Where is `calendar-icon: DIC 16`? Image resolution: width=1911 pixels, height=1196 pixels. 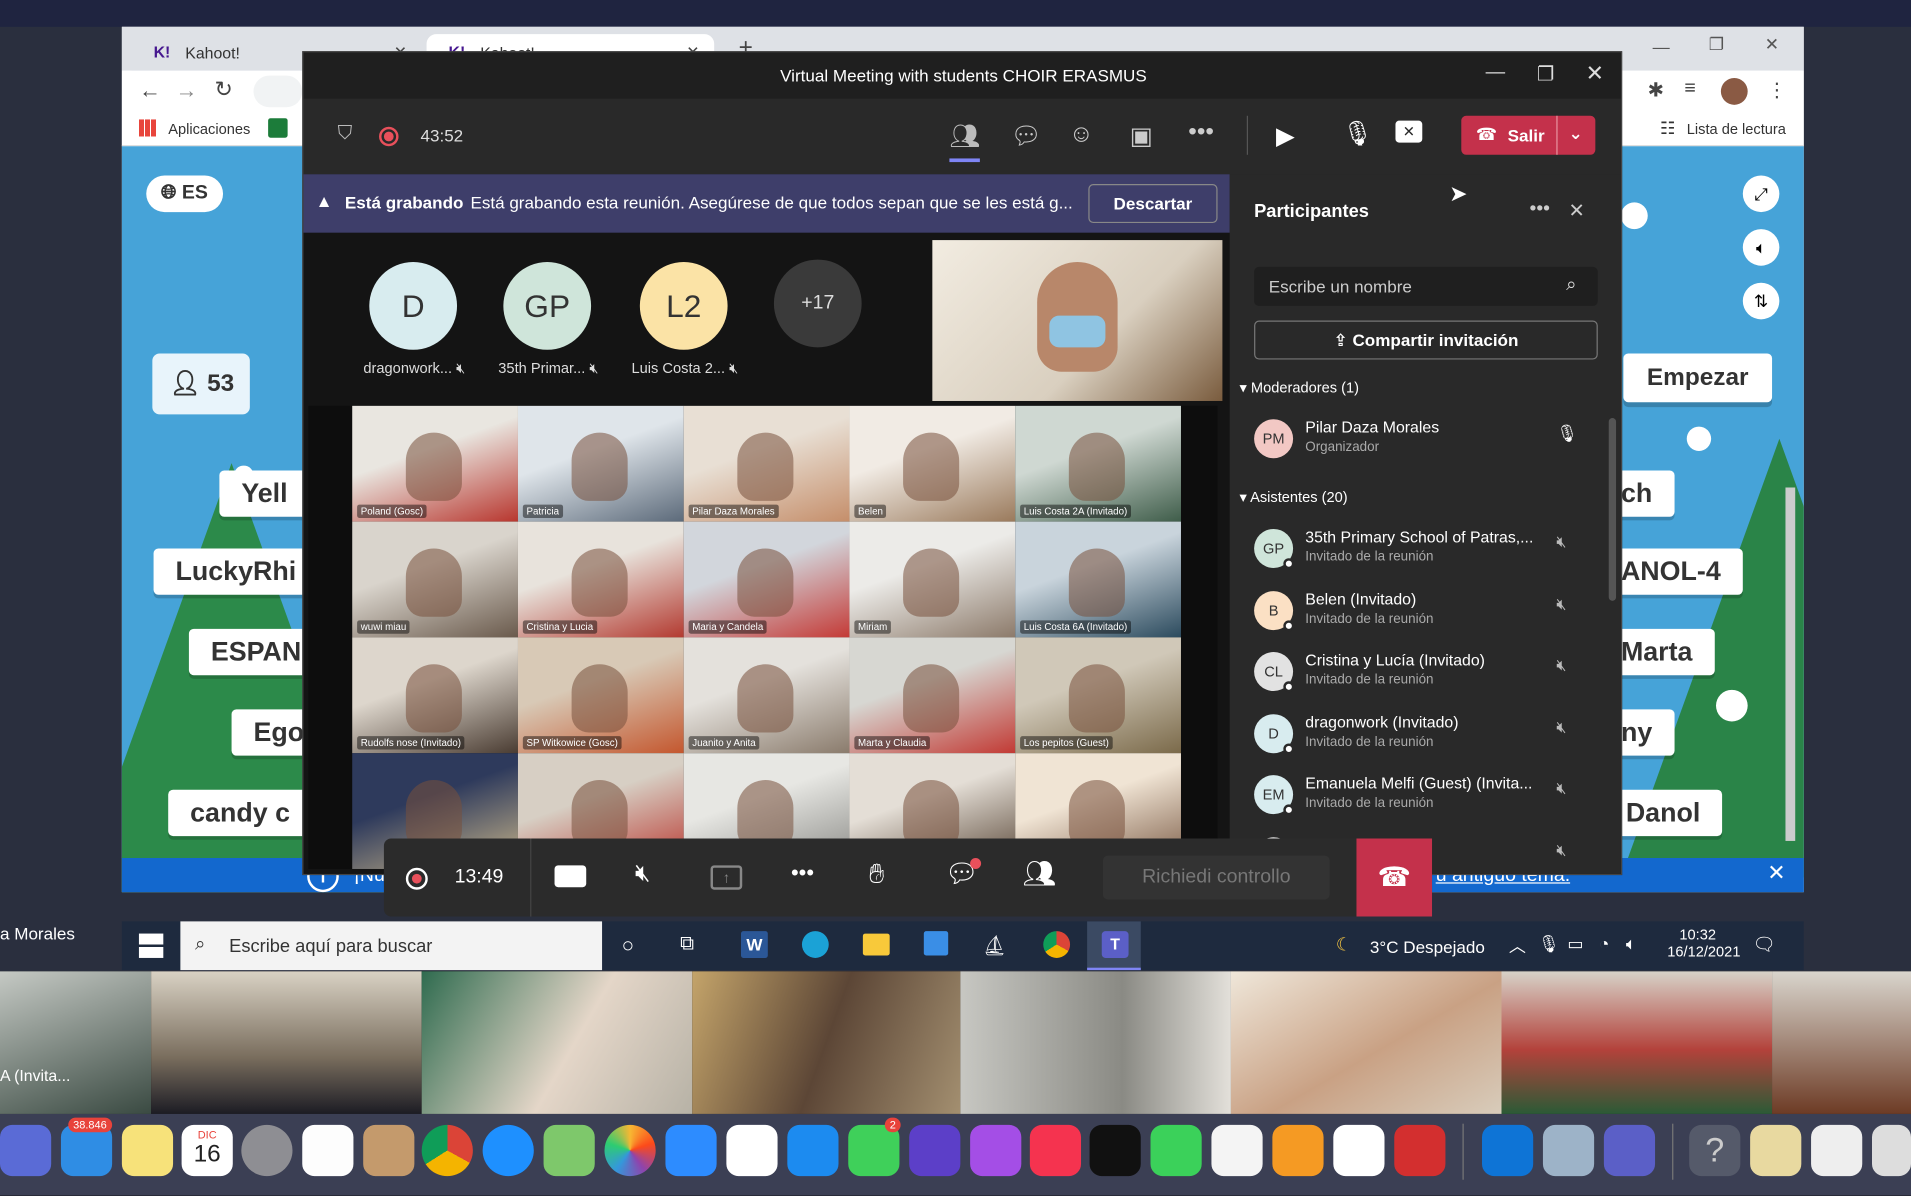
calendar-icon: DIC 16 is located at coordinates (207, 1150).